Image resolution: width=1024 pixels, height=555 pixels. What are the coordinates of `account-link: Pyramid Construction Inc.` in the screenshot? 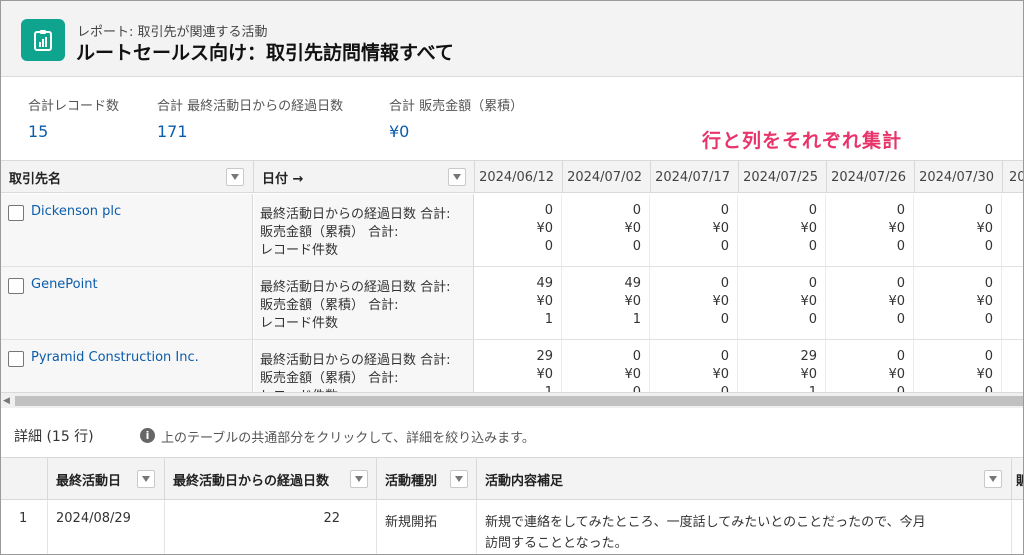 It's located at (115, 357).